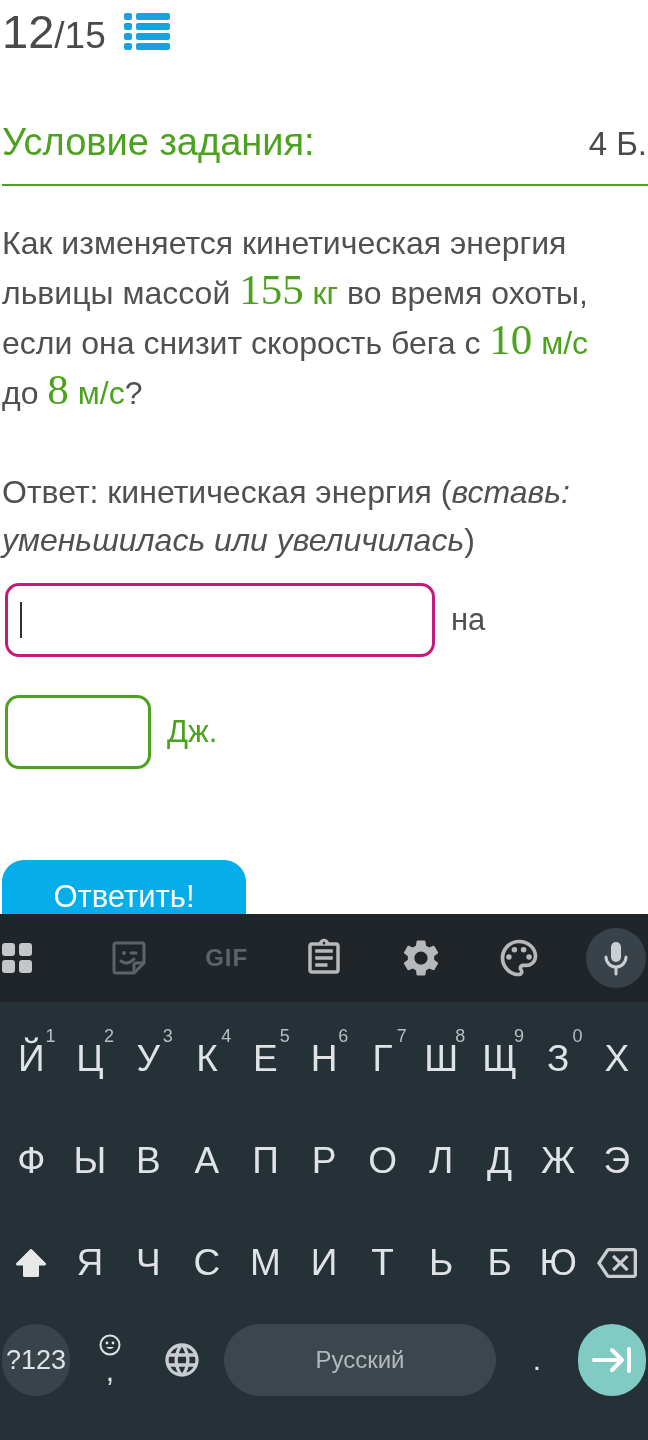 This screenshot has width=648, height=1440. Describe the element at coordinates (612, 1360) in the screenshot. I see `arrow-to-bar-icon` at that location.